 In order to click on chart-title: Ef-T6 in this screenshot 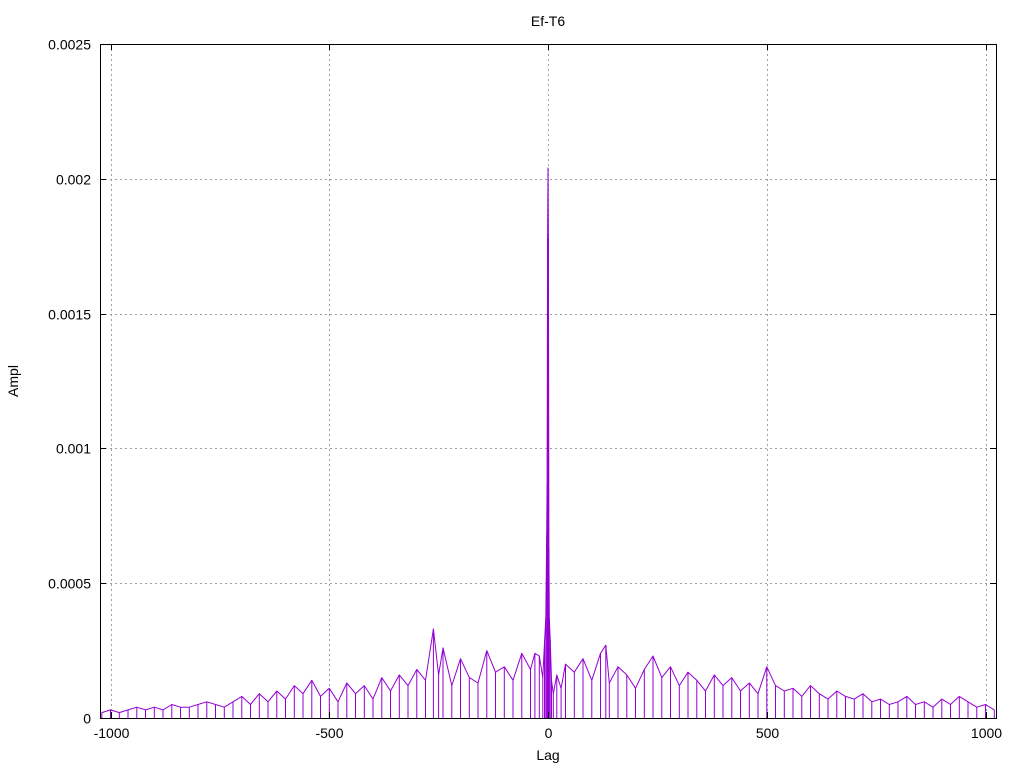, I will do `click(548, 21)`.